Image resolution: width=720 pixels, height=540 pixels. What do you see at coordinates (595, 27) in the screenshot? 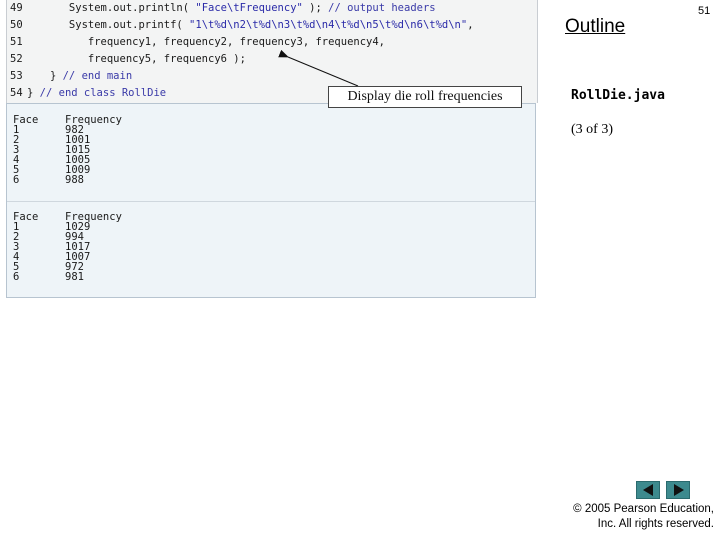
I see `outline-title: Outline` at bounding box center [595, 27].